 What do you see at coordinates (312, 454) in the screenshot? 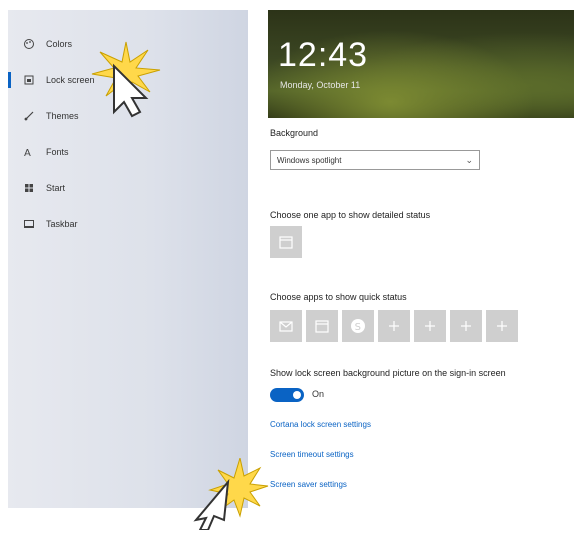
I see `screen-timeout-settings-link: Screen timeout settings` at bounding box center [312, 454].